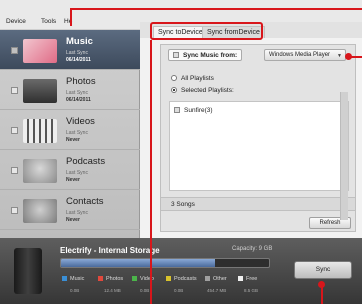  What do you see at coordinates (14, 130) in the screenshot?
I see `videos-checkbox` at bounding box center [14, 130].